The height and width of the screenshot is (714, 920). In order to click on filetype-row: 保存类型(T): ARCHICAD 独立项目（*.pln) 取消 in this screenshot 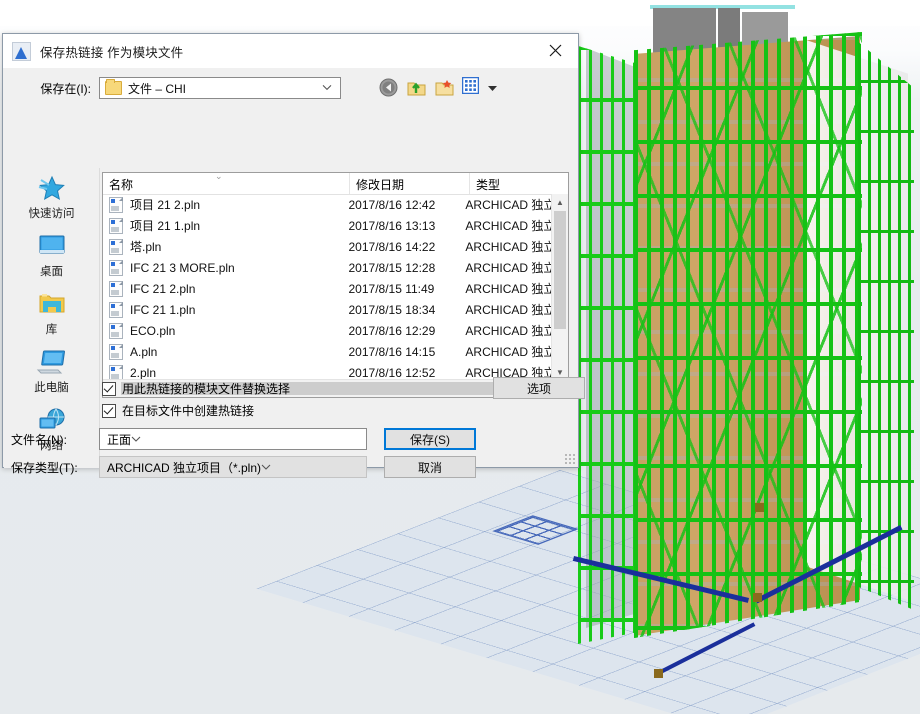, I will do `click(239, 467)`.